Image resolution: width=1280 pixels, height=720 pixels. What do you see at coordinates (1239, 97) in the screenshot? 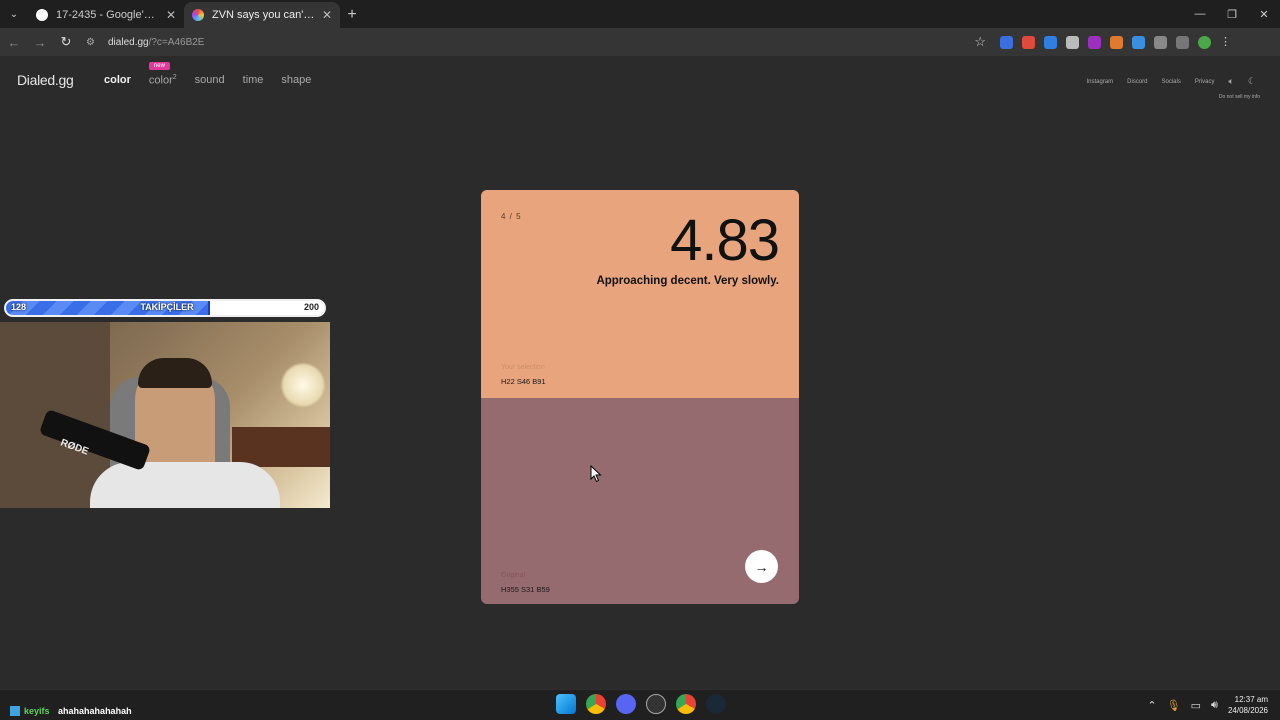
I see `do-not-sell-link: Do not sell my info` at bounding box center [1239, 97].